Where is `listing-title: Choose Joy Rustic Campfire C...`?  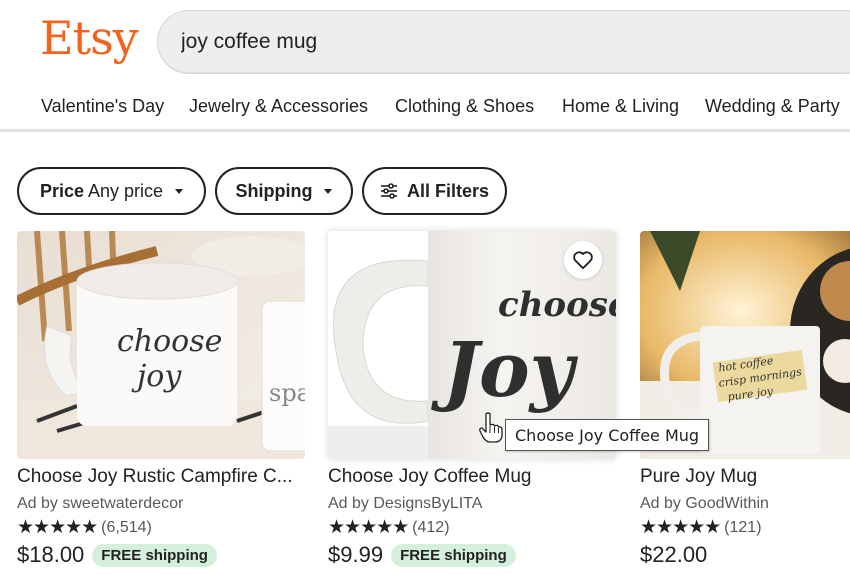
listing-title: Choose Joy Rustic Campfire C... is located at coordinates (162, 477).